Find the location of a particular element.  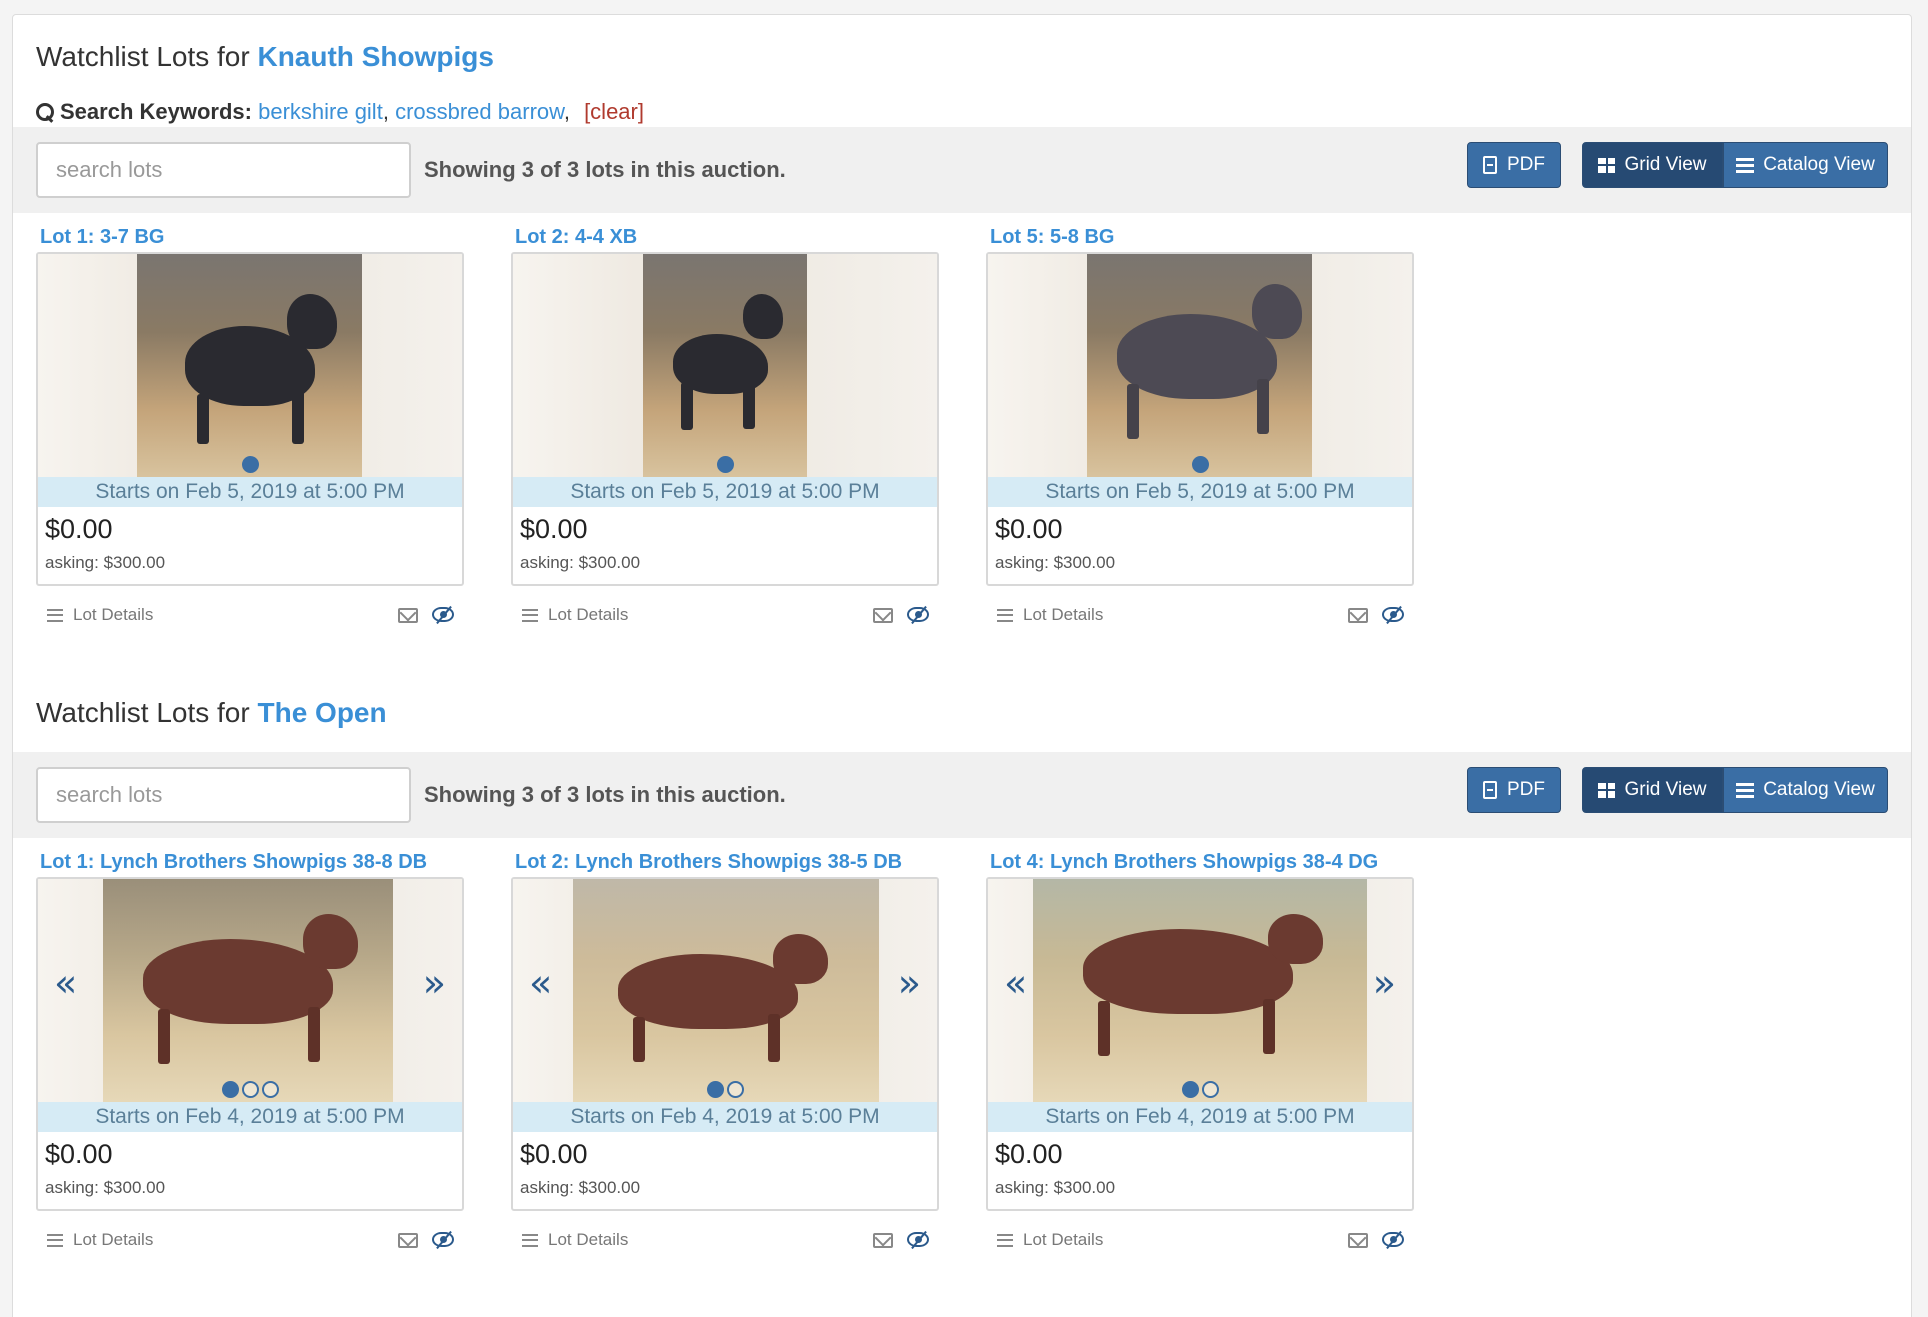

lot-title-link: Lot 2: 4-4 XB is located at coordinates (725, 237).